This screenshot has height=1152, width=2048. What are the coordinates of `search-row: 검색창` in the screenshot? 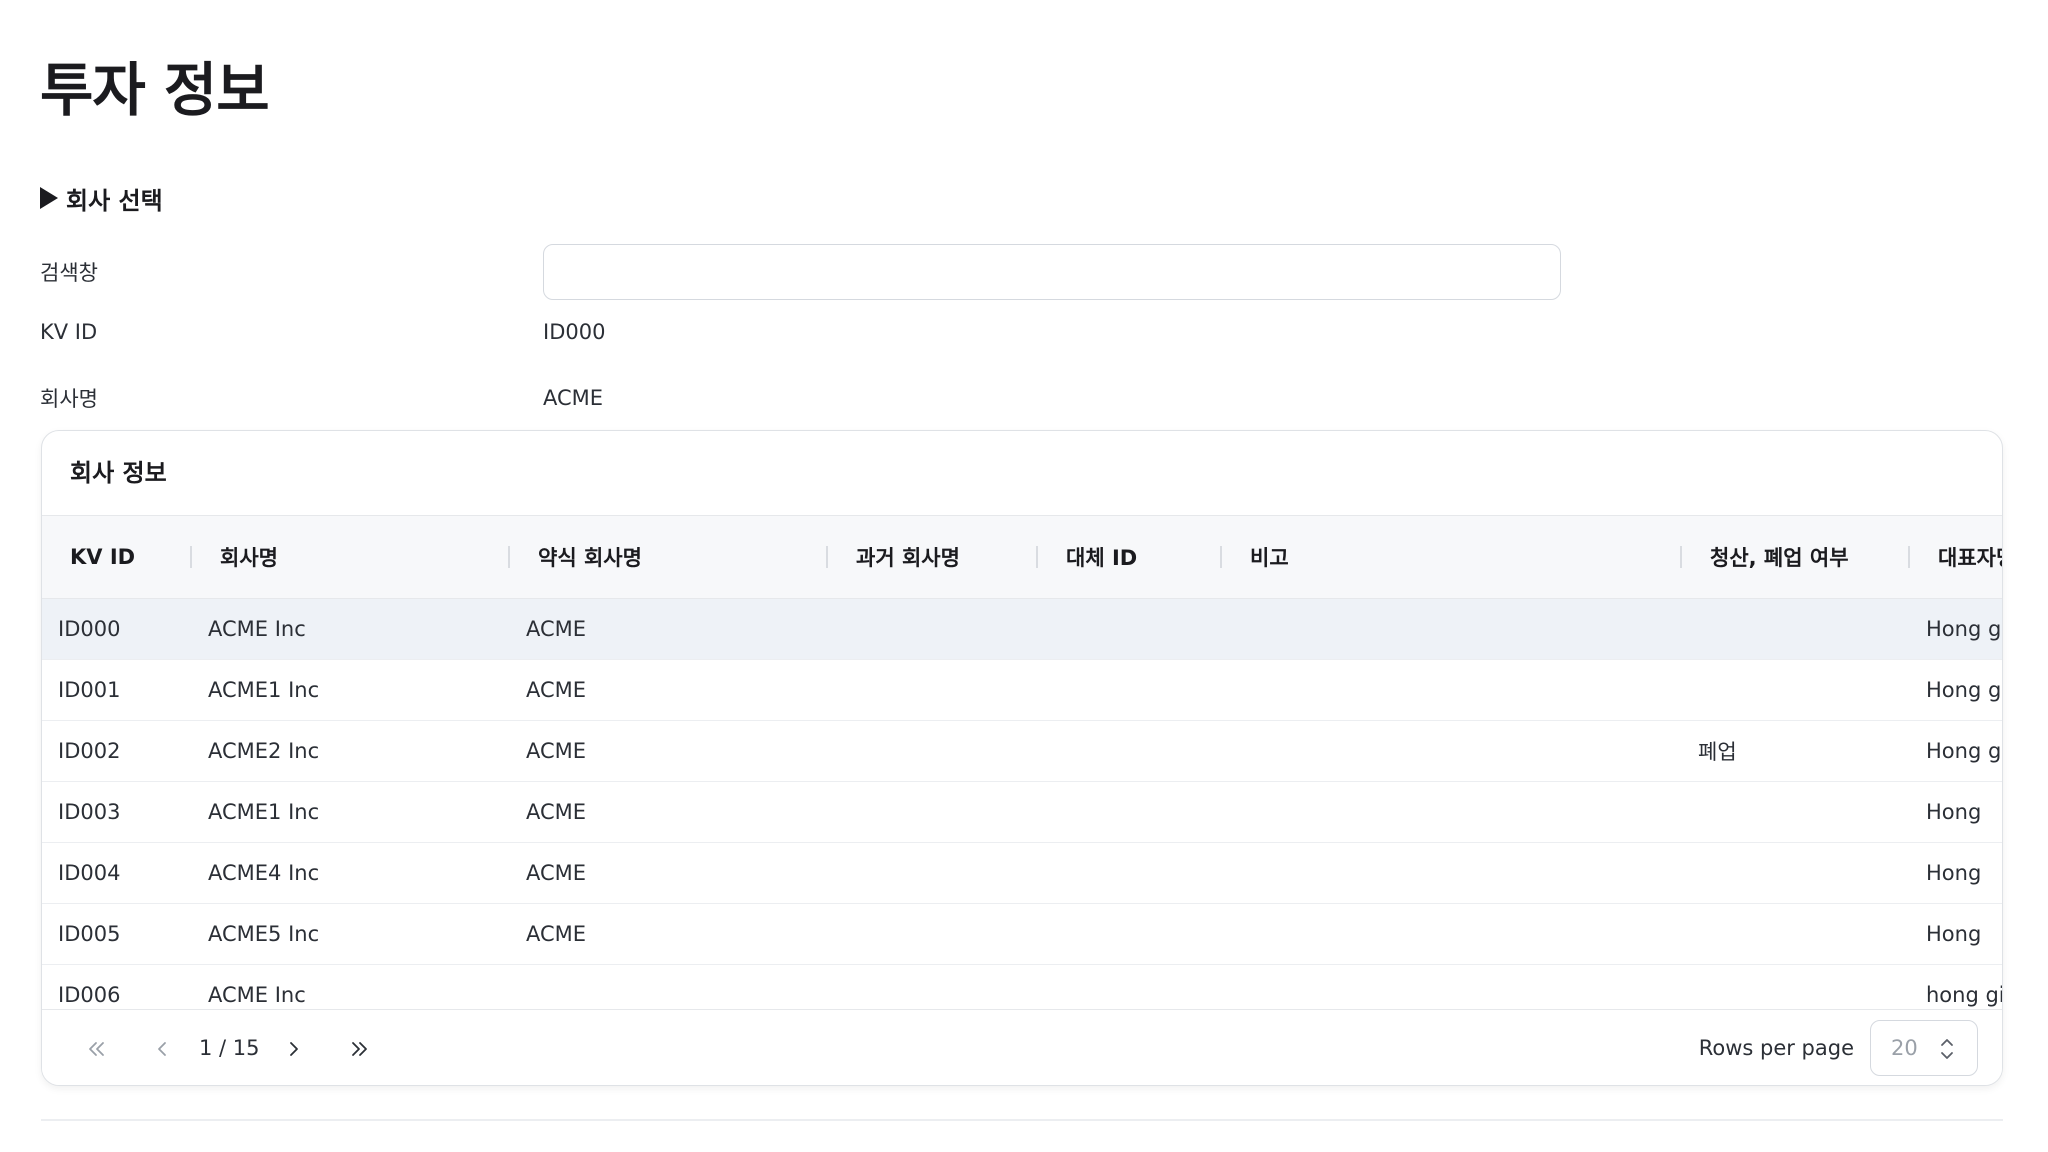 It's located at (800, 272).